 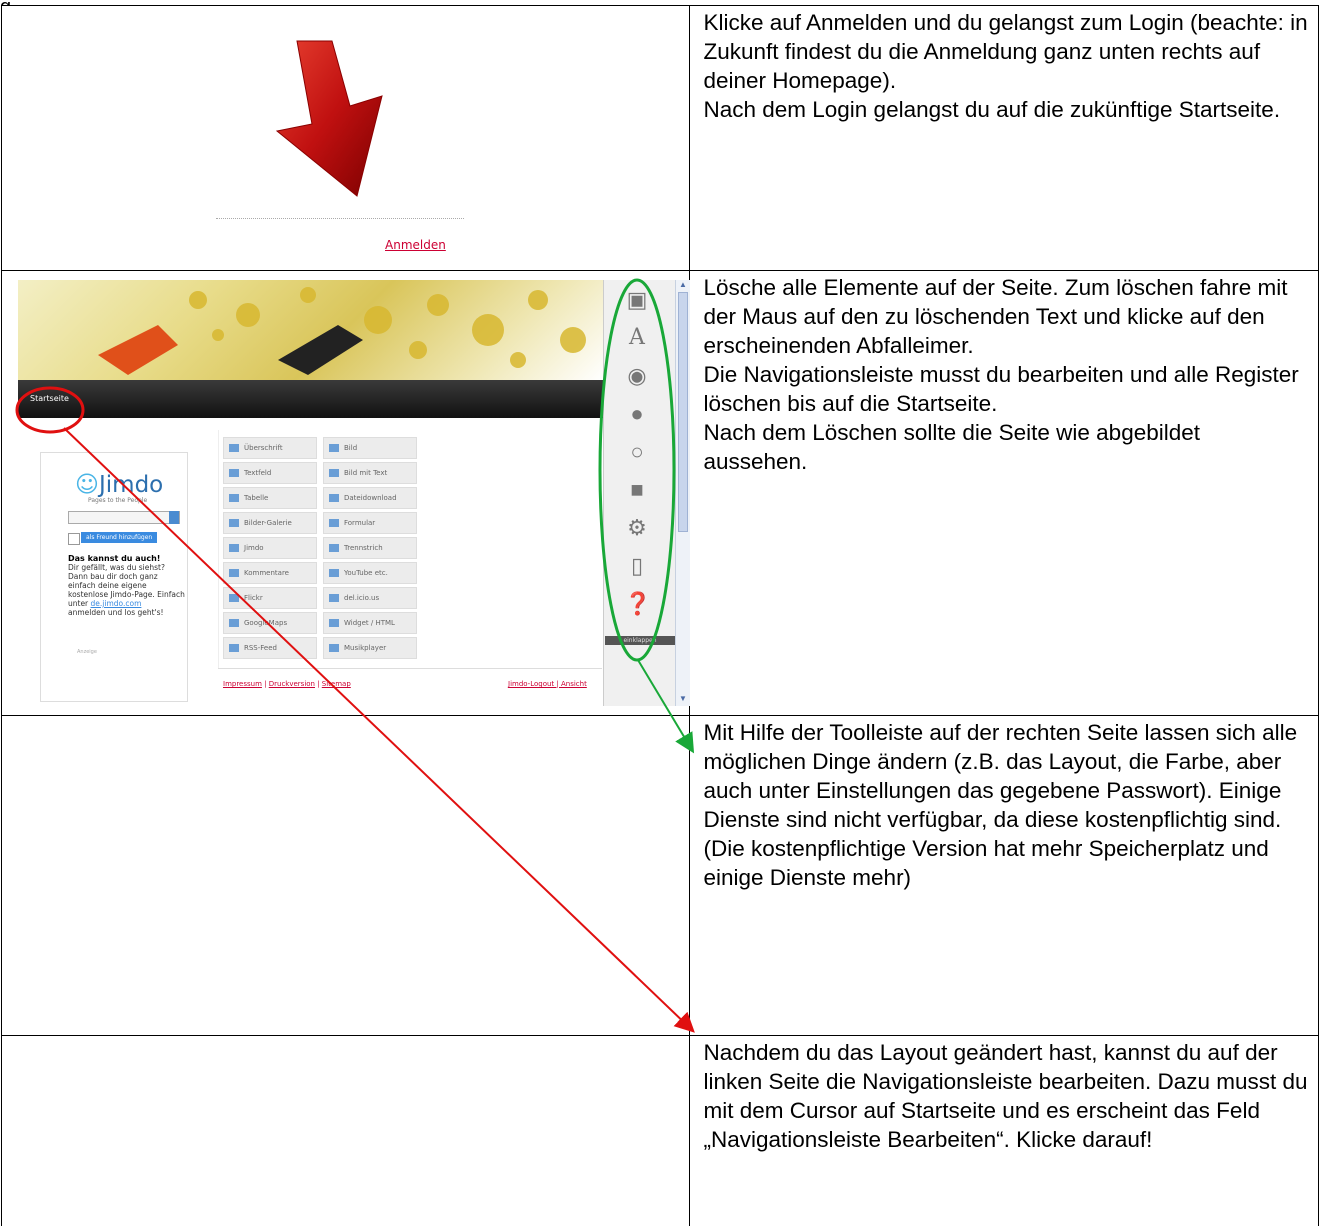 I want to click on scroll-thumb, so click(x=683, y=412).